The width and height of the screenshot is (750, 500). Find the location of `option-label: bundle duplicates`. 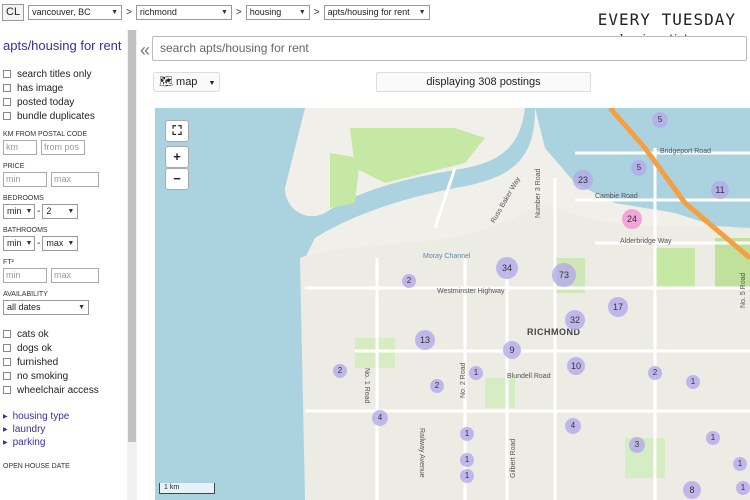

option-label: bundle duplicates is located at coordinates (56, 116).